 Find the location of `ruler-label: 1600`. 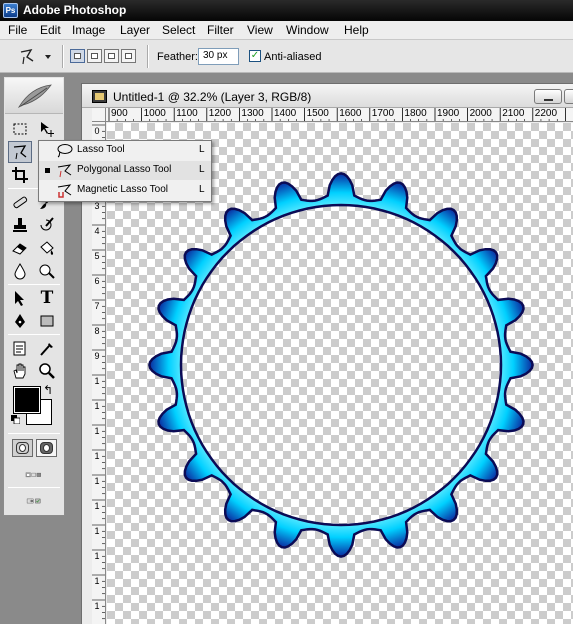

ruler-label: 1600 is located at coordinates (350, 113).